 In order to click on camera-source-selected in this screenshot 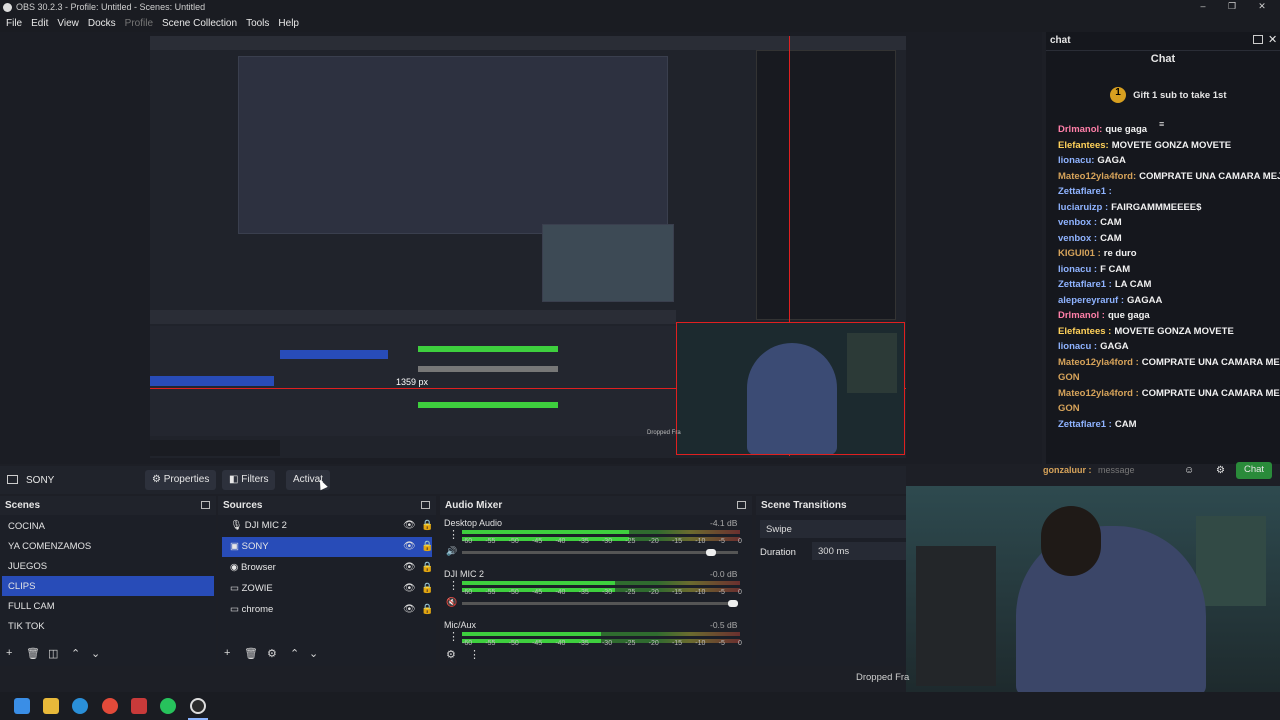, I will do `click(790, 388)`.